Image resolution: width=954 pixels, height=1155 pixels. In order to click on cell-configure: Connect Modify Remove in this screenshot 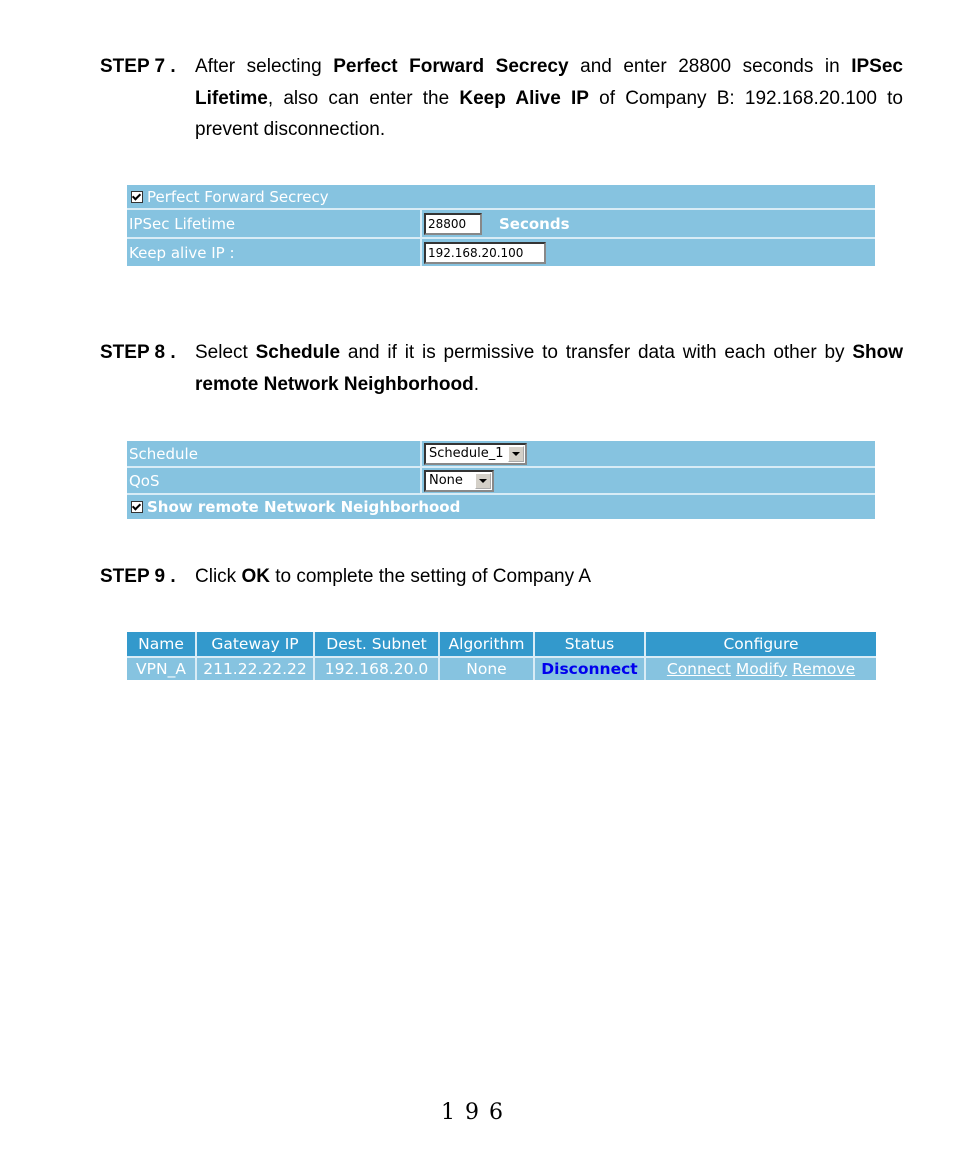, I will do `click(760, 668)`.